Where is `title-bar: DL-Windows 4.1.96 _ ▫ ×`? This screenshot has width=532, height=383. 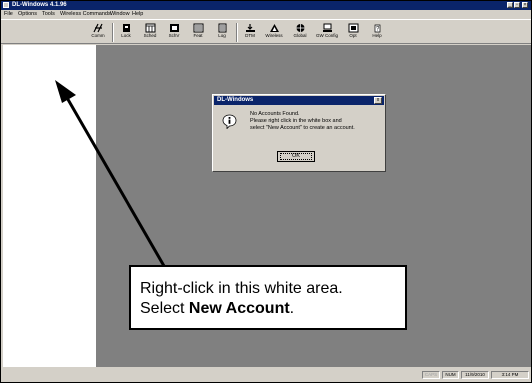
title-bar: DL-Windows 4.1.96 _ ▫ × is located at coordinates (266, 5).